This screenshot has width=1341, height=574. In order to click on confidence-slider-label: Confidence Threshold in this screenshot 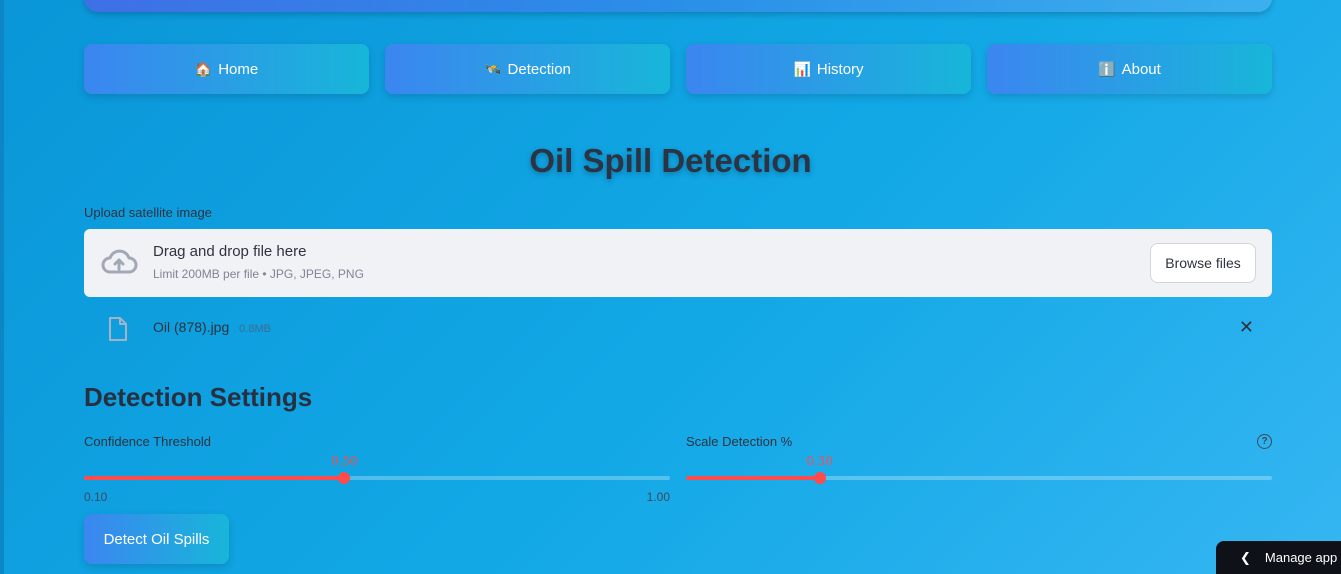, I will do `click(147, 441)`.